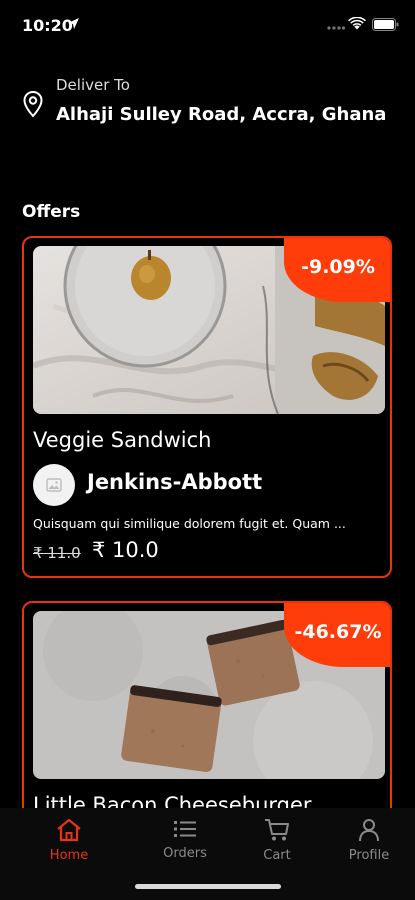 The height and width of the screenshot is (900, 415). I want to click on nav-home-label: Home, so click(69, 855).